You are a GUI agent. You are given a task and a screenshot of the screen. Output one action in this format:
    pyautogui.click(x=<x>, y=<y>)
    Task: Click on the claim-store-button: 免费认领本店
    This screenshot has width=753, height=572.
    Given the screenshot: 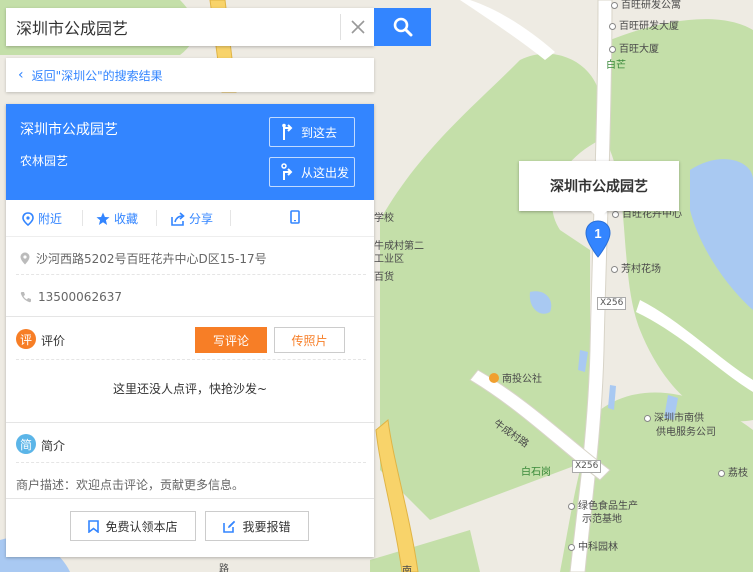 What is the action you would take?
    pyautogui.click(x=133, y=526)
    